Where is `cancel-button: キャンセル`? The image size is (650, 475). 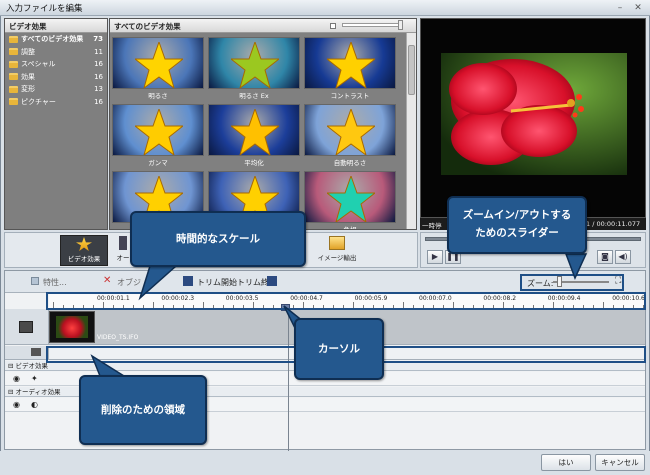 cancel-button: キャンセル is located at coordinates (620, 462).